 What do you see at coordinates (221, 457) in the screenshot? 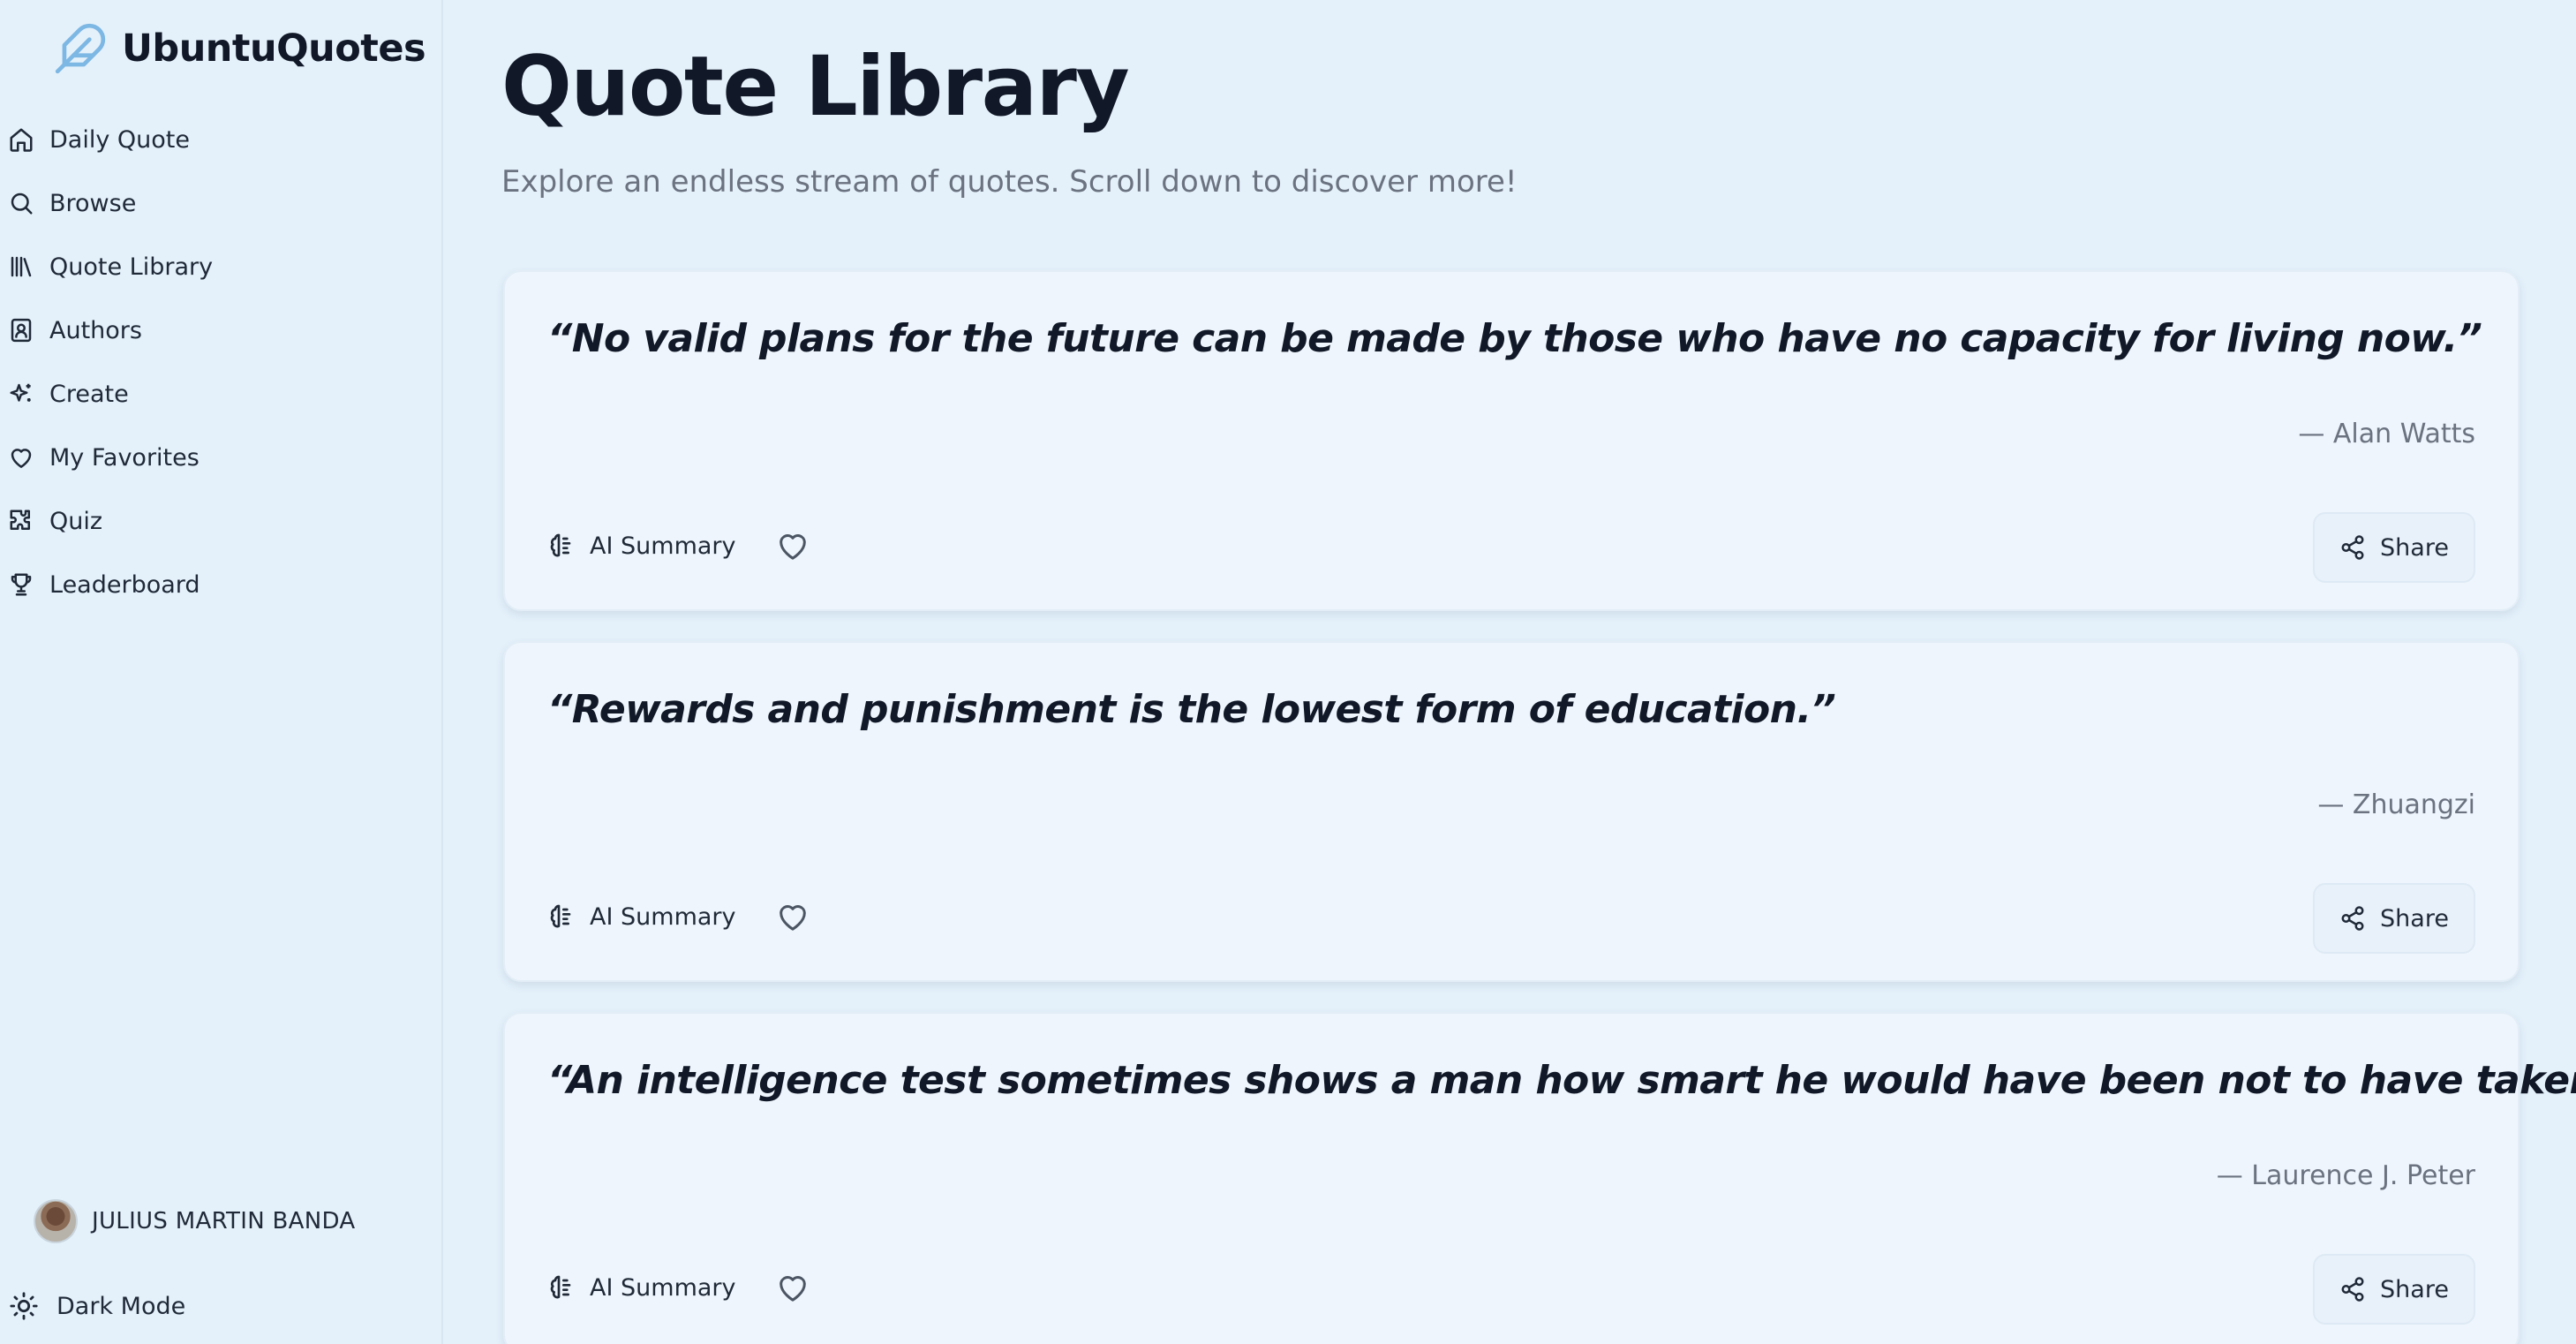
I see `sidebar-item-my-favorites: My Favorites` at bounding box center [221, 457].